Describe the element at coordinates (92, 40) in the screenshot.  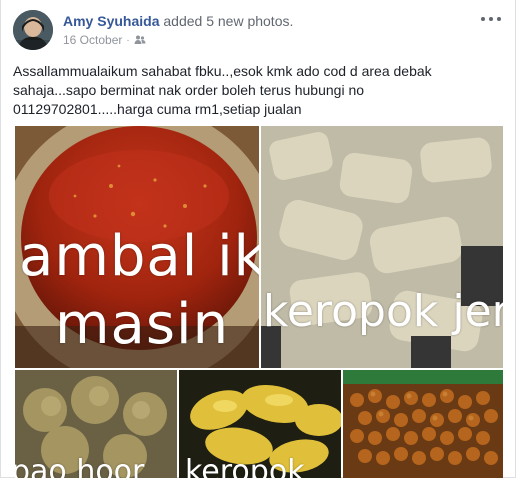
I see `post-timestamp-link: 16 October` at that location.